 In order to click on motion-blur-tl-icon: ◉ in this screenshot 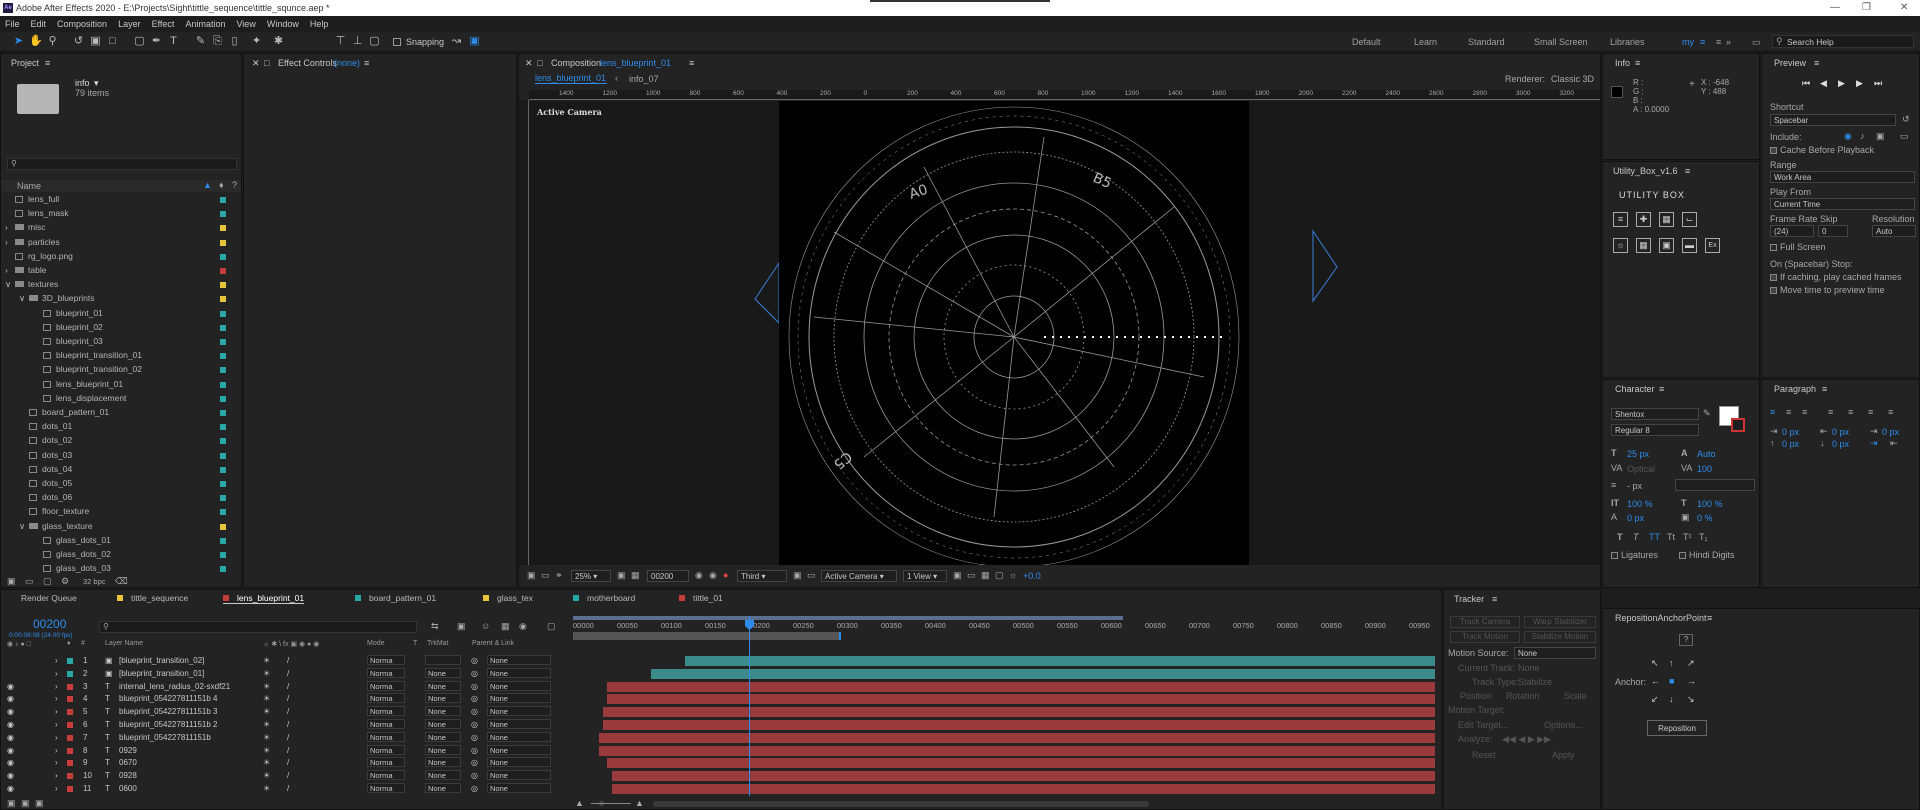, I will do `click(523, 626)`.